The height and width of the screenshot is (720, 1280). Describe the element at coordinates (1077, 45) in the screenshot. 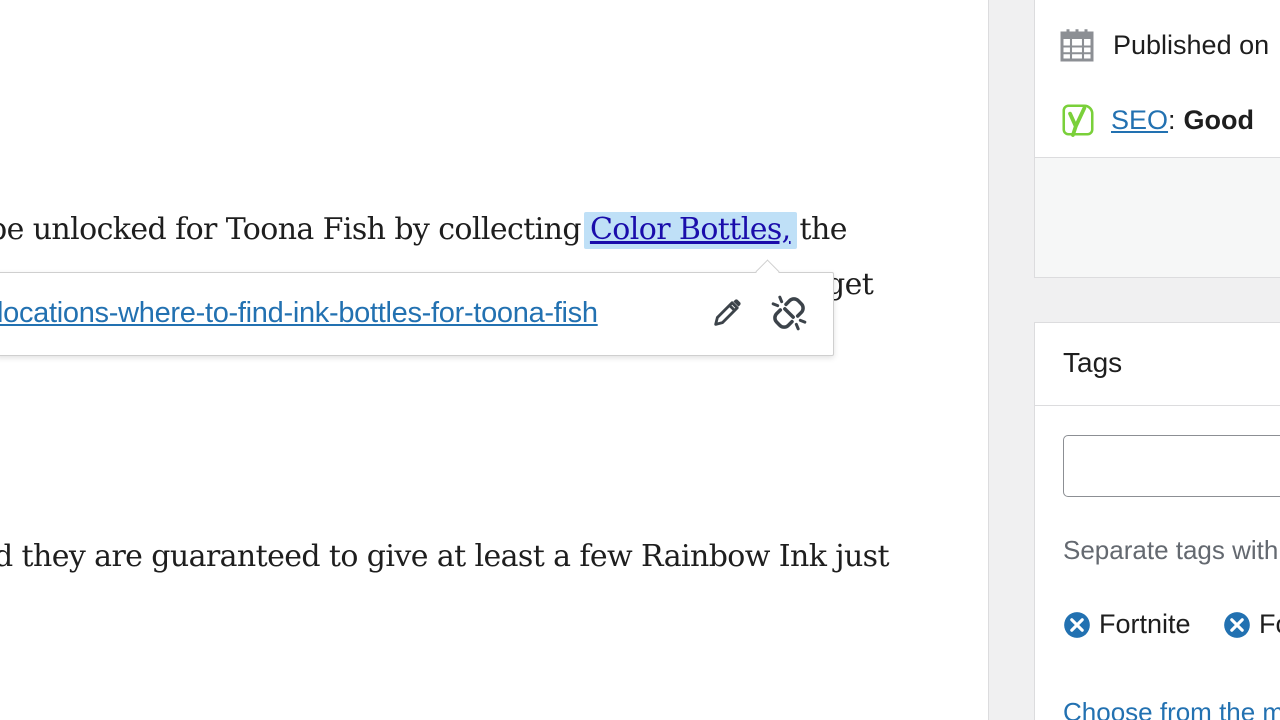

I see `calendar-icon` at that location.